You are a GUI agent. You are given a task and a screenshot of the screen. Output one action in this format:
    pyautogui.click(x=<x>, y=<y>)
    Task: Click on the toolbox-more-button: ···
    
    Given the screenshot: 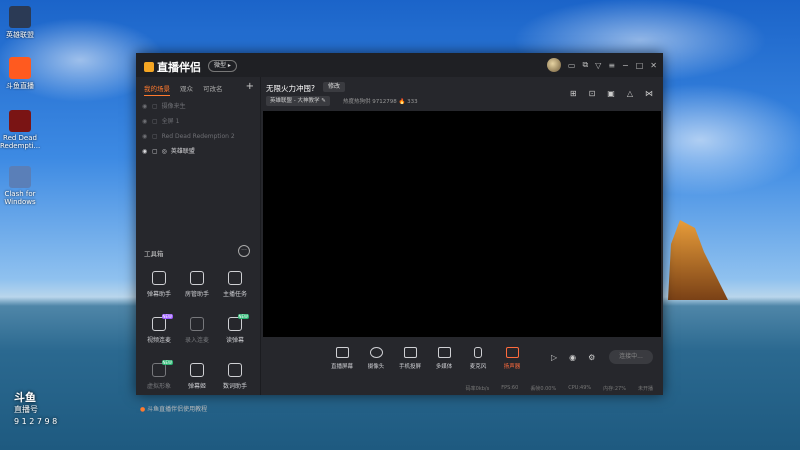 What is the action you would take?
    pyautogui.click(x=244, y=251)
    